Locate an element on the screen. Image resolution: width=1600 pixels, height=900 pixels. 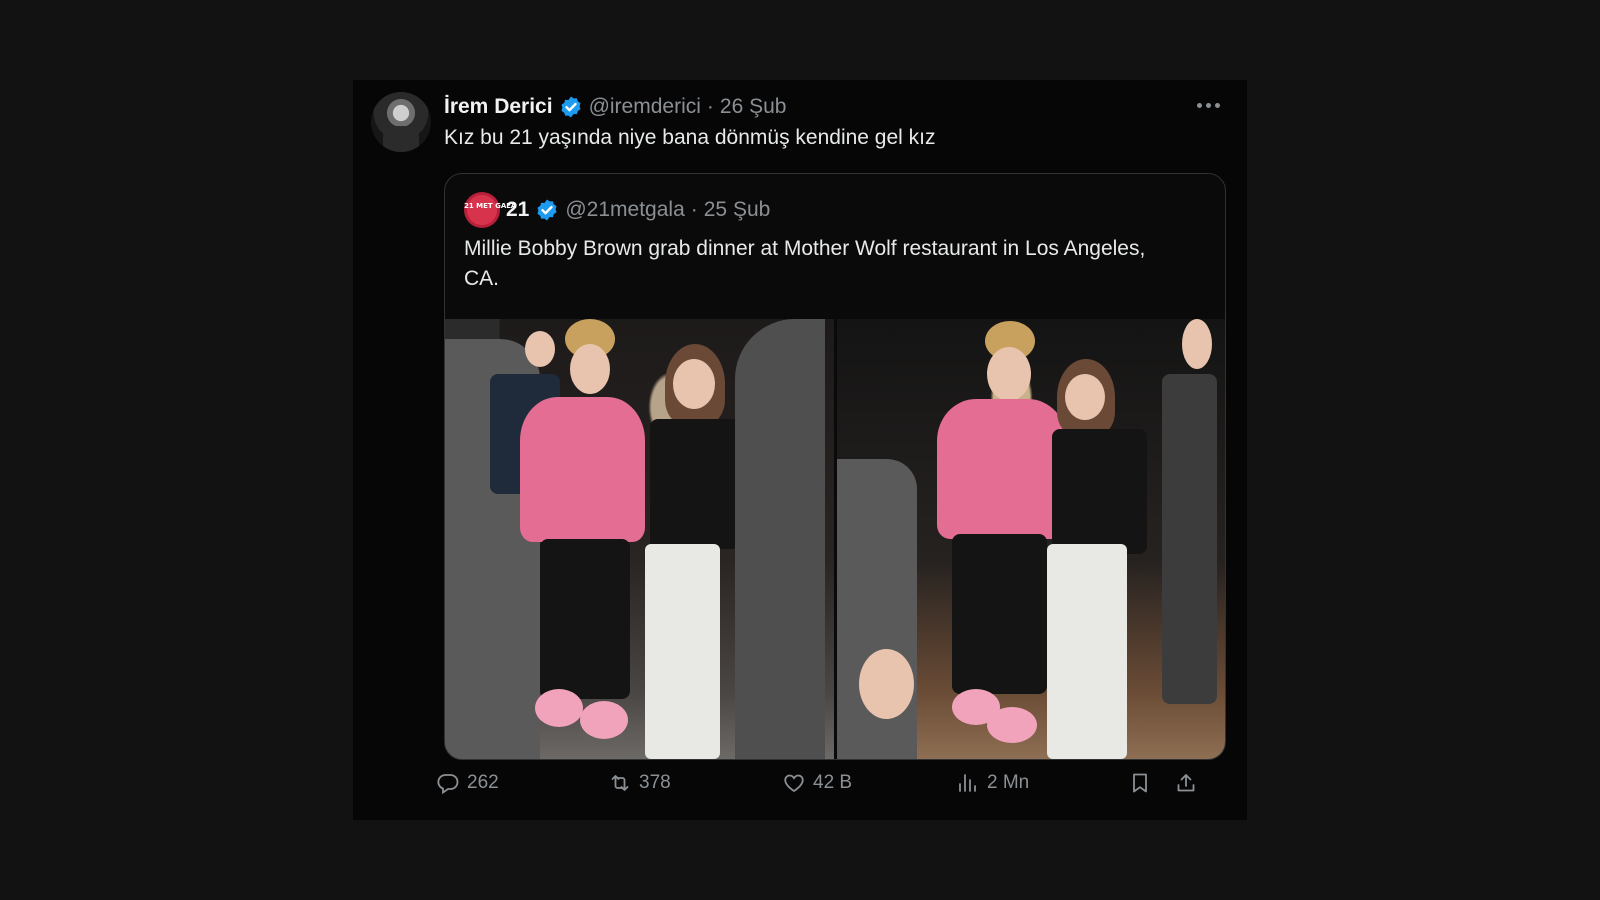
tweet-date: 26 Şub is located at coordinates (753, 107).